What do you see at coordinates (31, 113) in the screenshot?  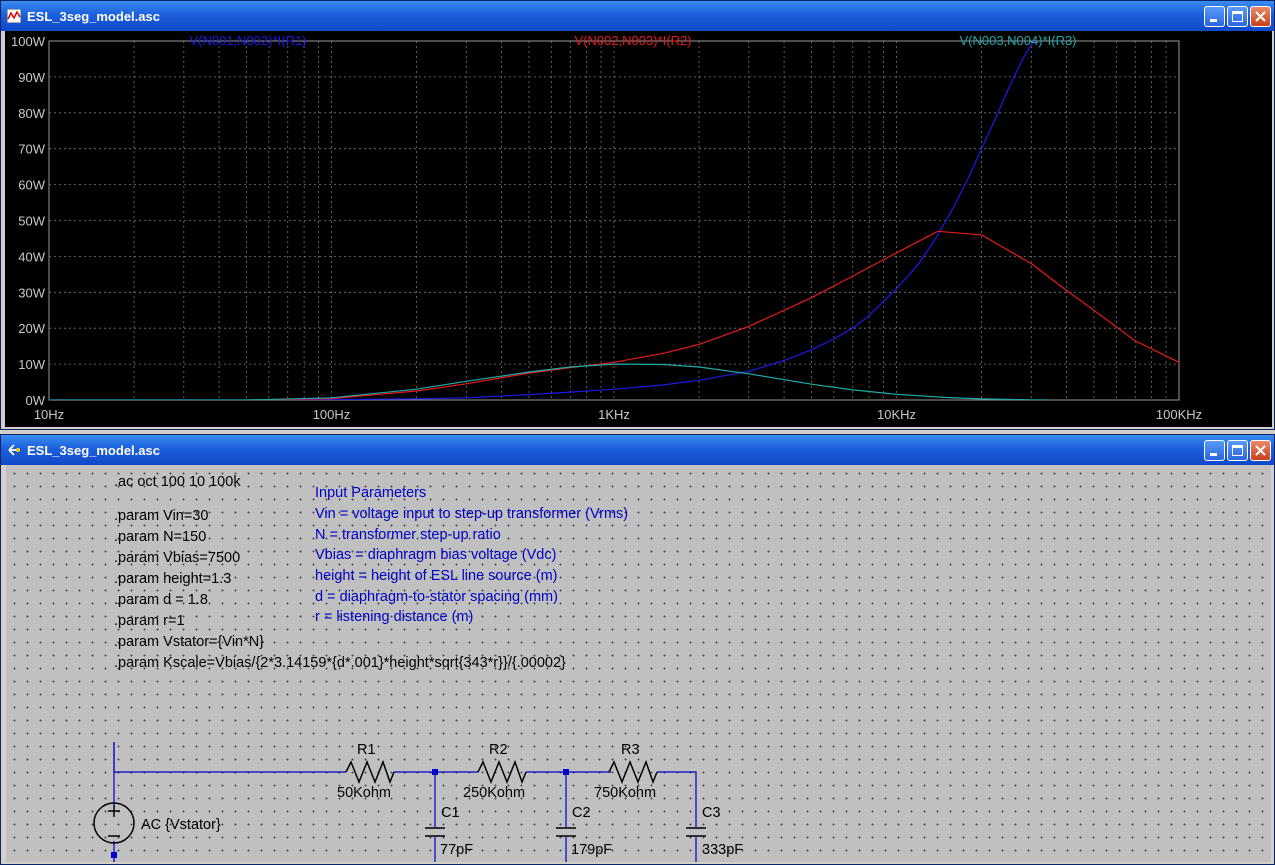 I see `y-tick-label: 80W` at bounding box center [31, 113].